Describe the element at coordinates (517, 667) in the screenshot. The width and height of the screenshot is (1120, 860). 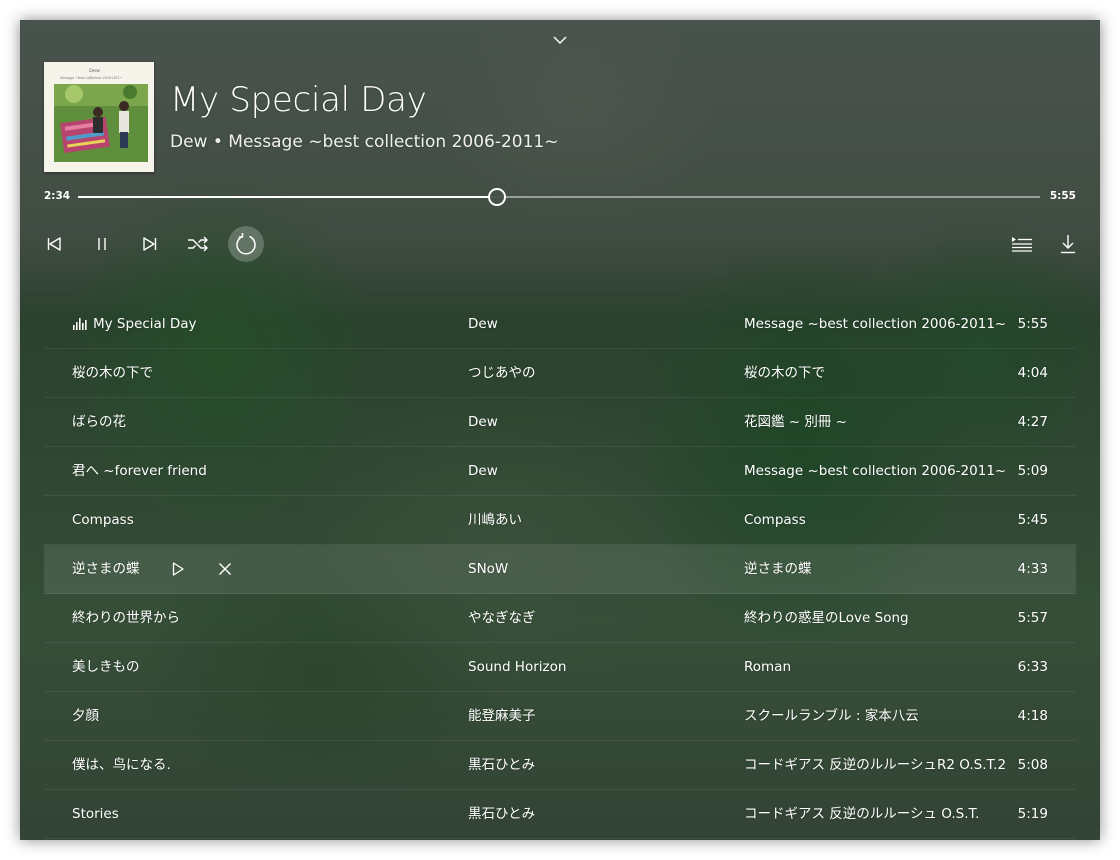
I see `track-artist: Sound Horizon` at that location.